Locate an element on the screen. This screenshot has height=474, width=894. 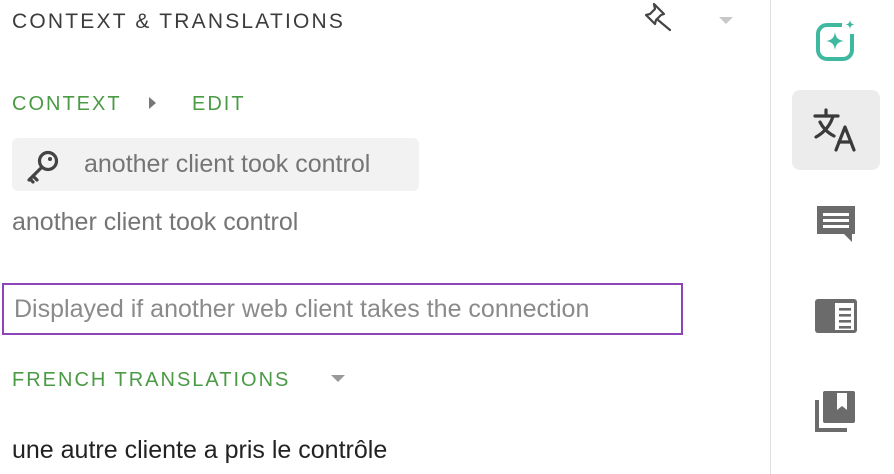
sidebar-item-glossary is located at coordinates (836, 316).